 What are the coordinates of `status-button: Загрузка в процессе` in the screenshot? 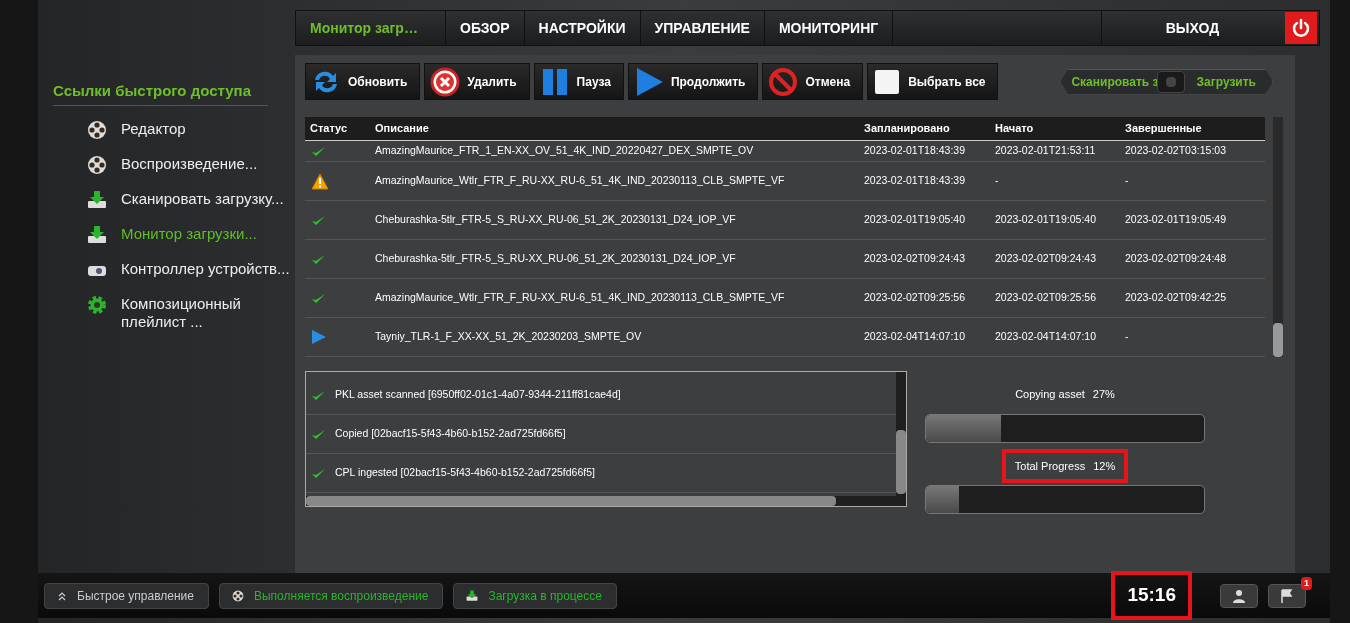 It's located at (535, 595).